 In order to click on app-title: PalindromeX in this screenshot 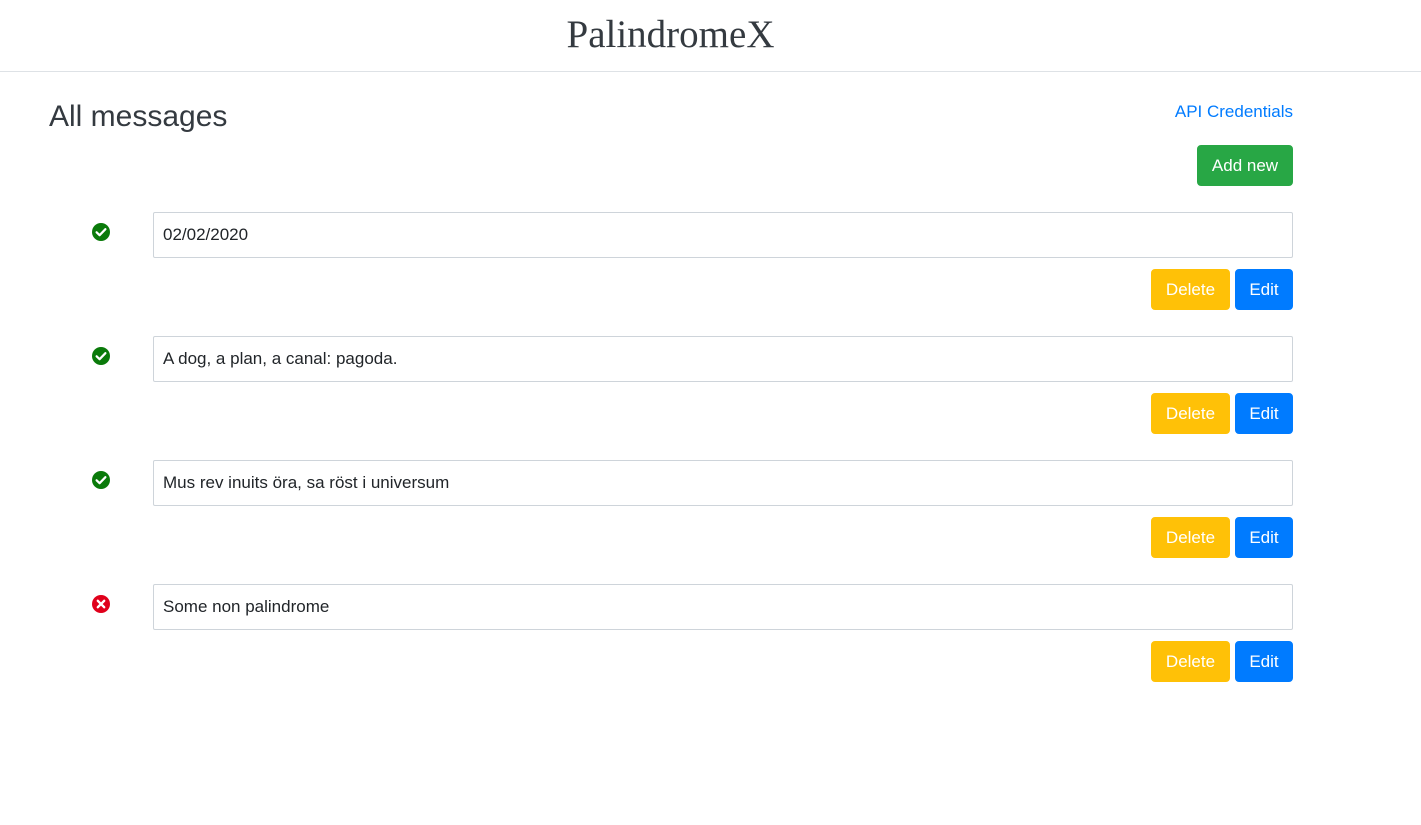, I will do `click(670, 34)`.